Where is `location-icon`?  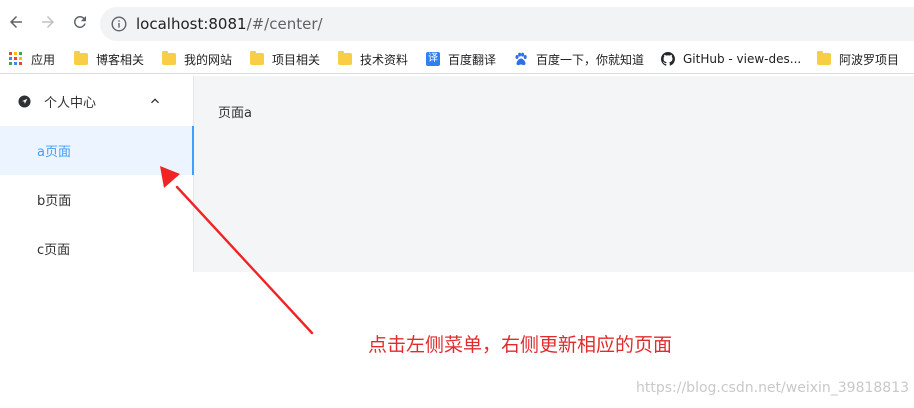 location-icon is located at coordinates (24, 101).